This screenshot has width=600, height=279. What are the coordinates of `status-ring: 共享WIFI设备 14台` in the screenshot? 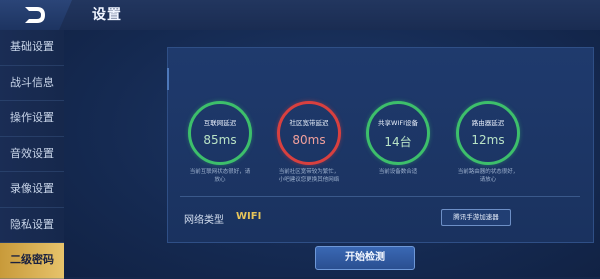 It's located at (398, 133).